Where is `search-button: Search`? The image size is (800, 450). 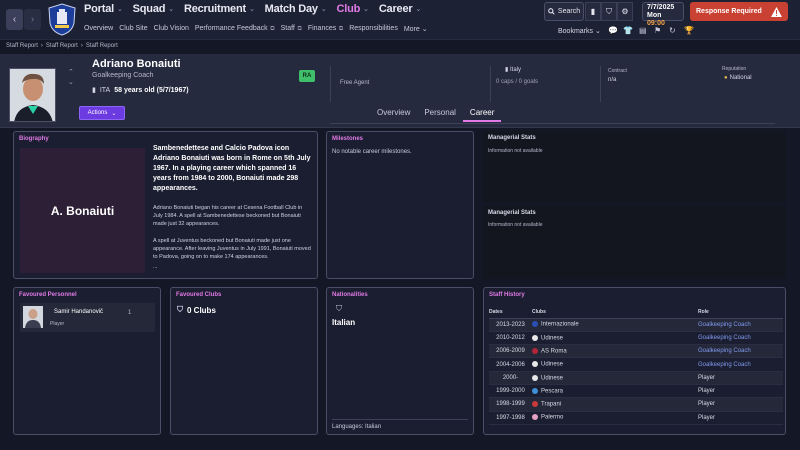 search-button: Search is located at coordinates (564, 11).